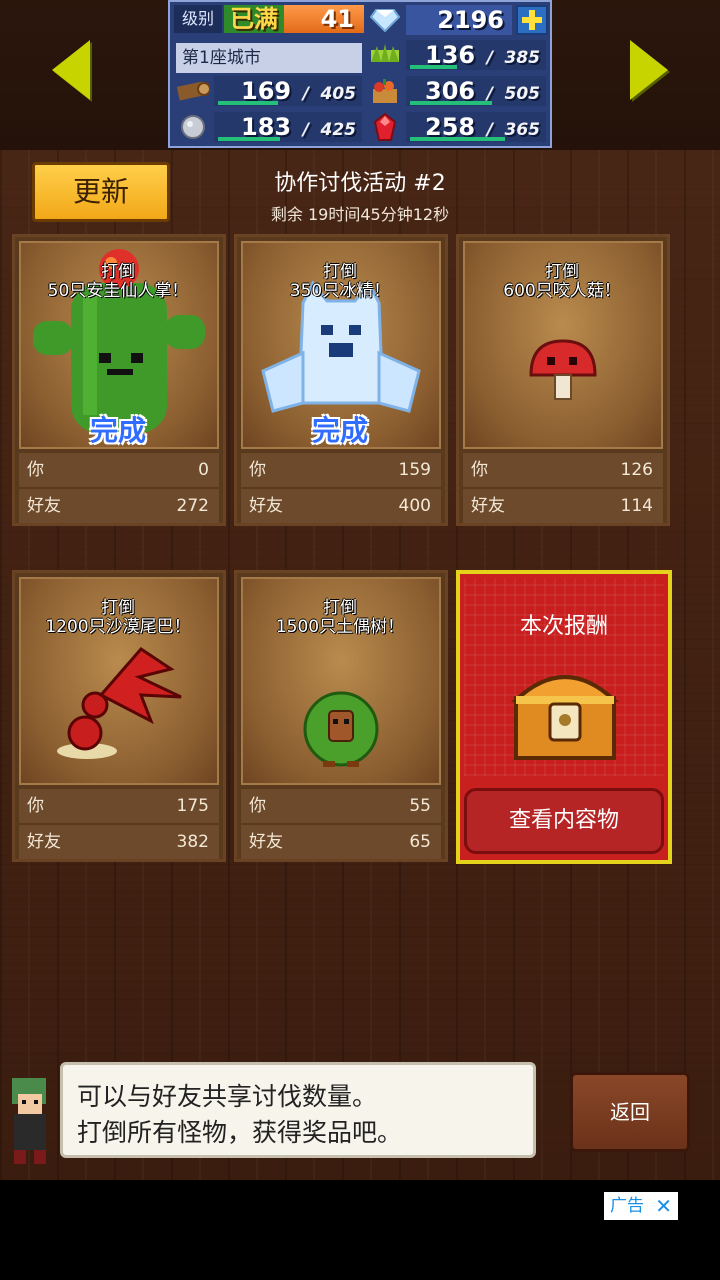 The image size is (720, 1280). Describe the element at coordinates (457, 139) in the screenshot. I see `ruby-progress-bar` at that location.